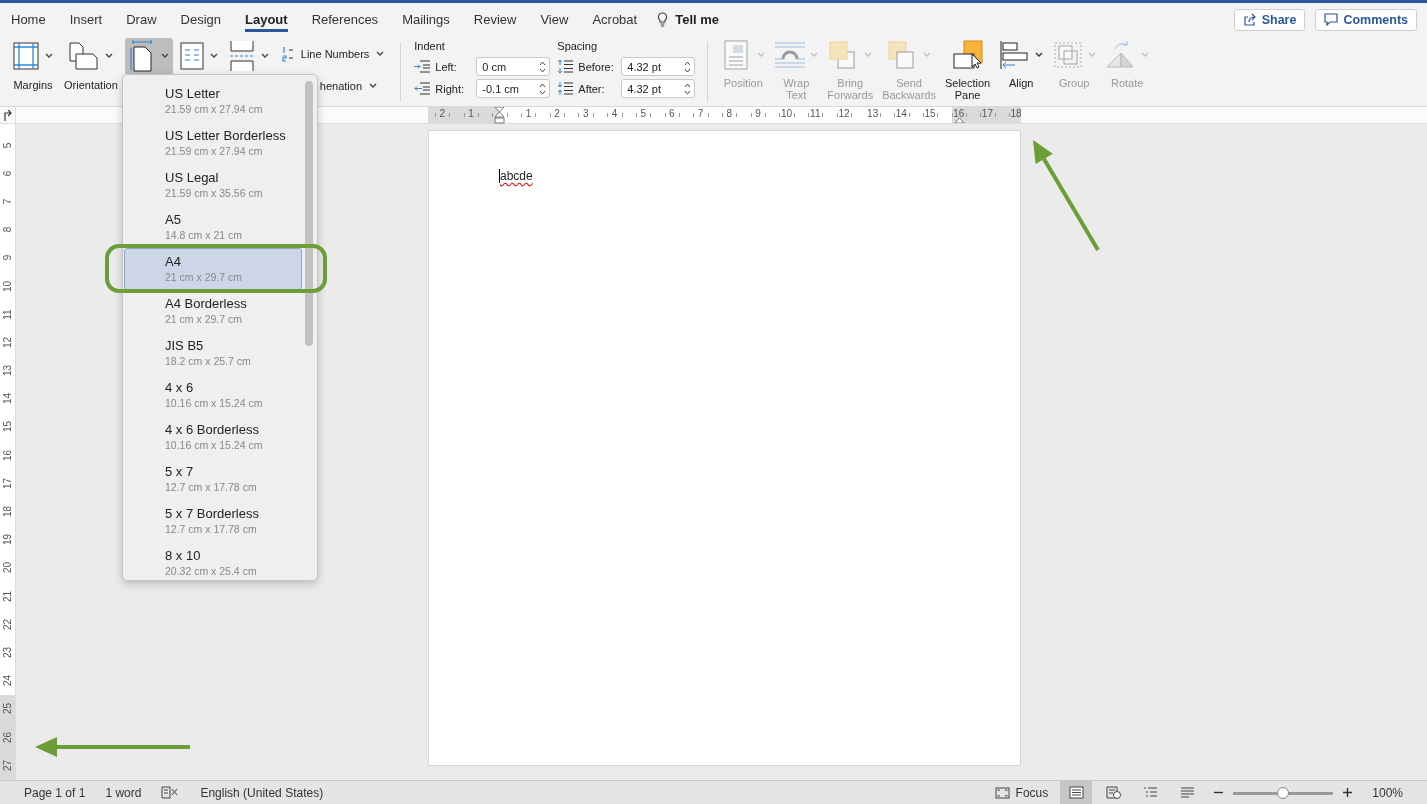  Describe the element at coordinates (241, 56) in the screenshot. I see `breaks-icon` at that location.